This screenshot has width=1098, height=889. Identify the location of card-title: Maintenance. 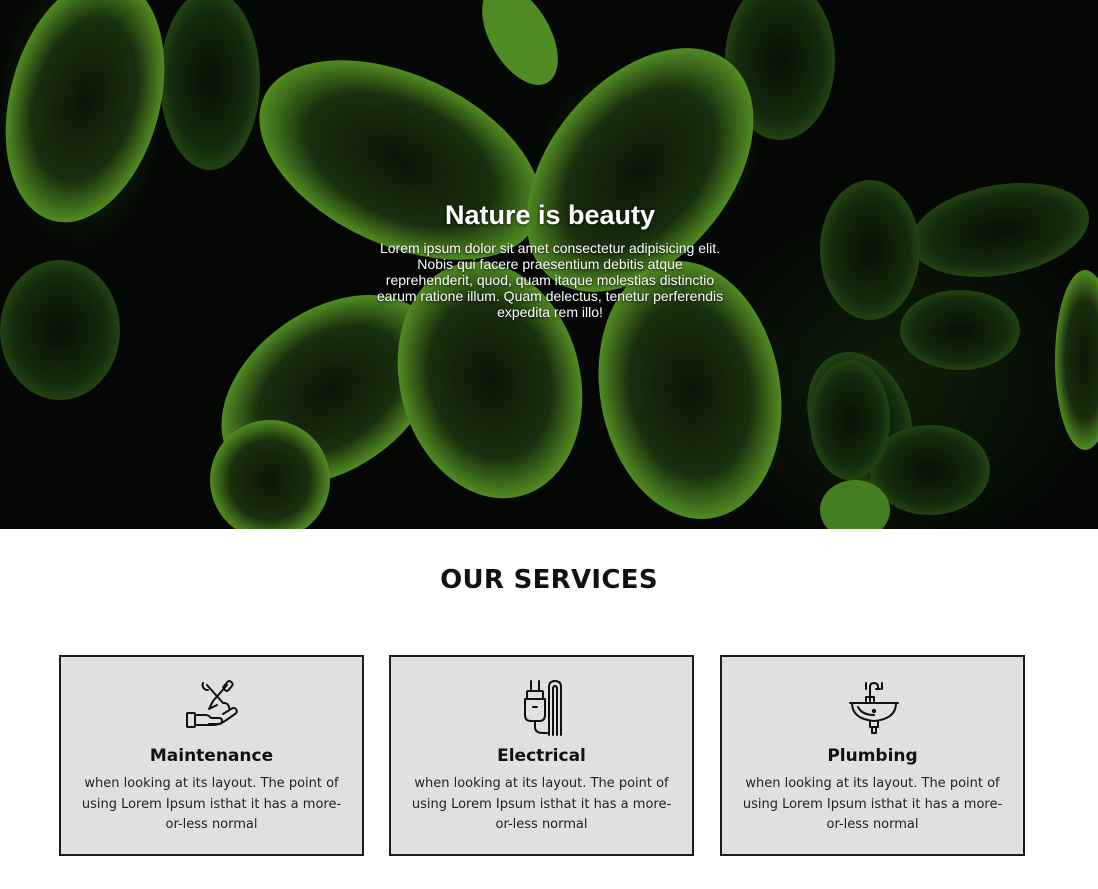
(211, 756).